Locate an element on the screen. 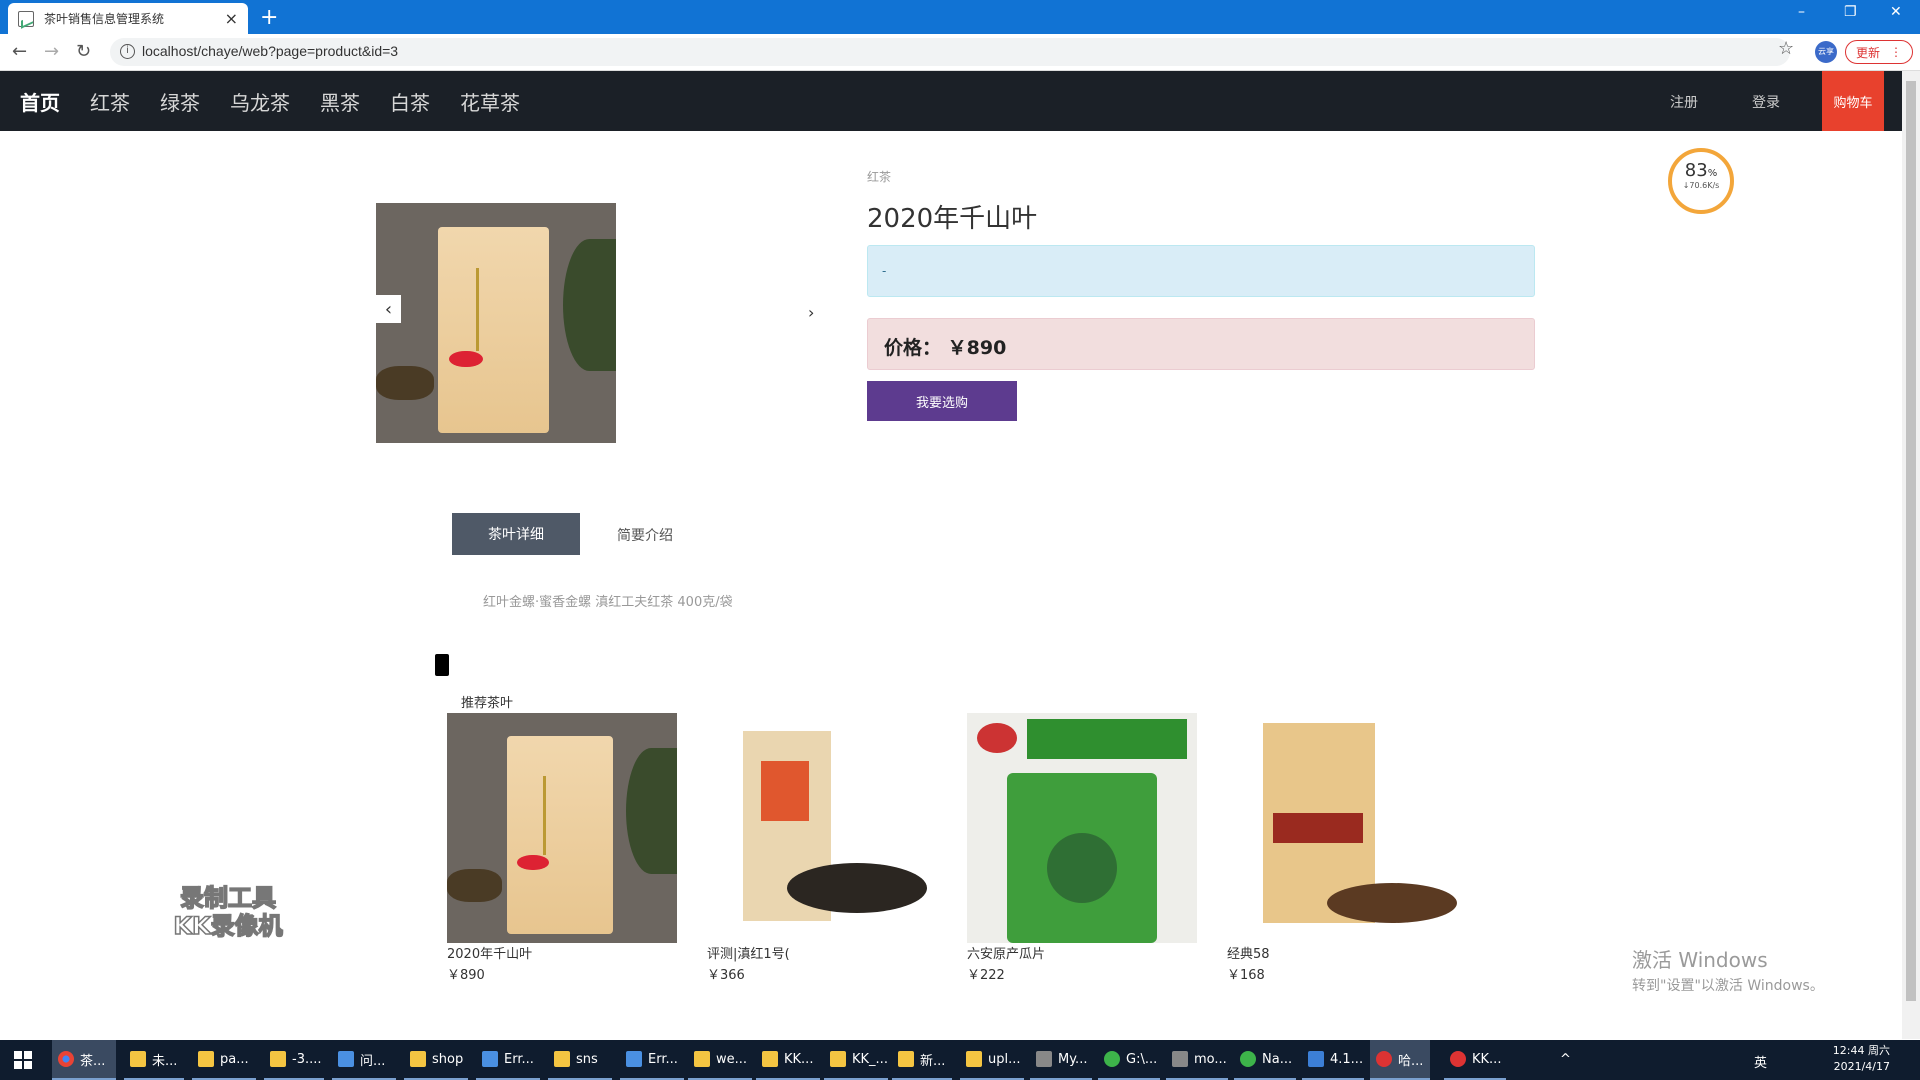 The width and height of the screenshot is (1920, 1080). nav-item-home: 首页 is located at coordinates (40, 101).